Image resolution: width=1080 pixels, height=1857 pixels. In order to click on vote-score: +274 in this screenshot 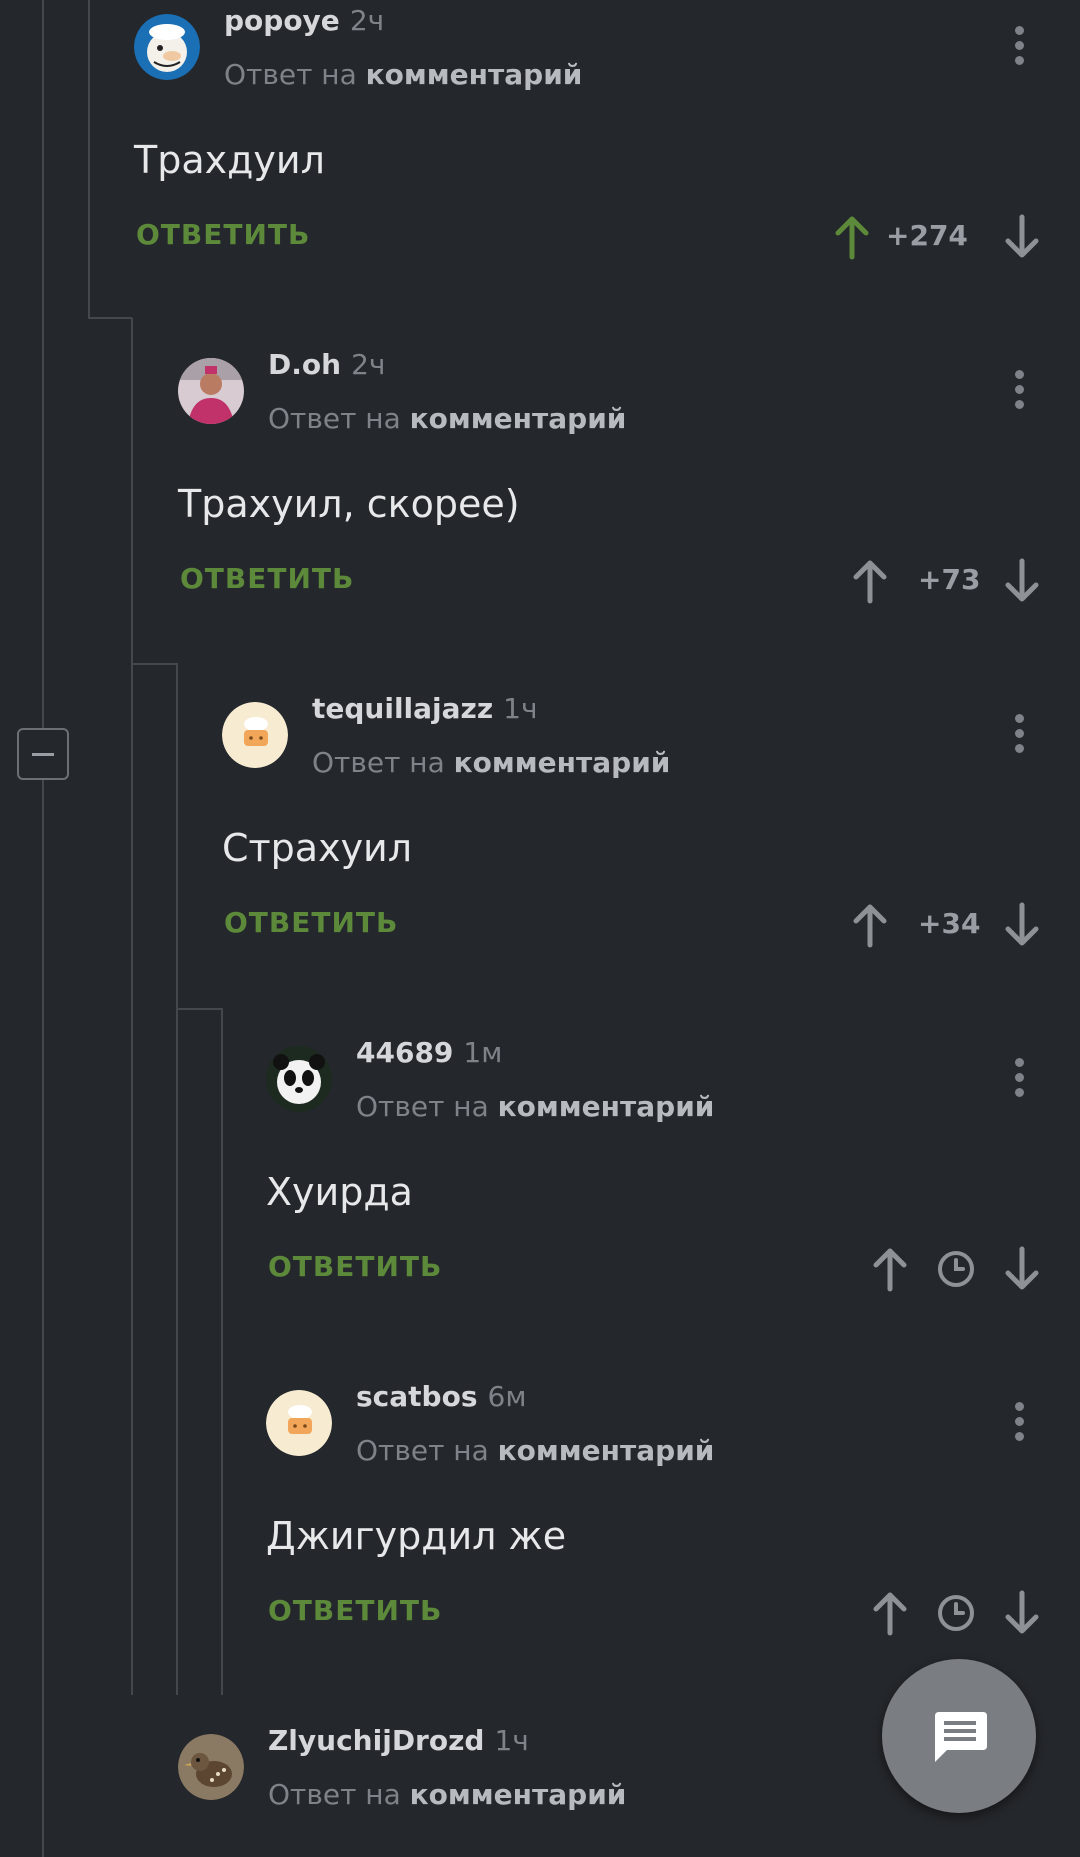, I will do `click(927, 235)`.